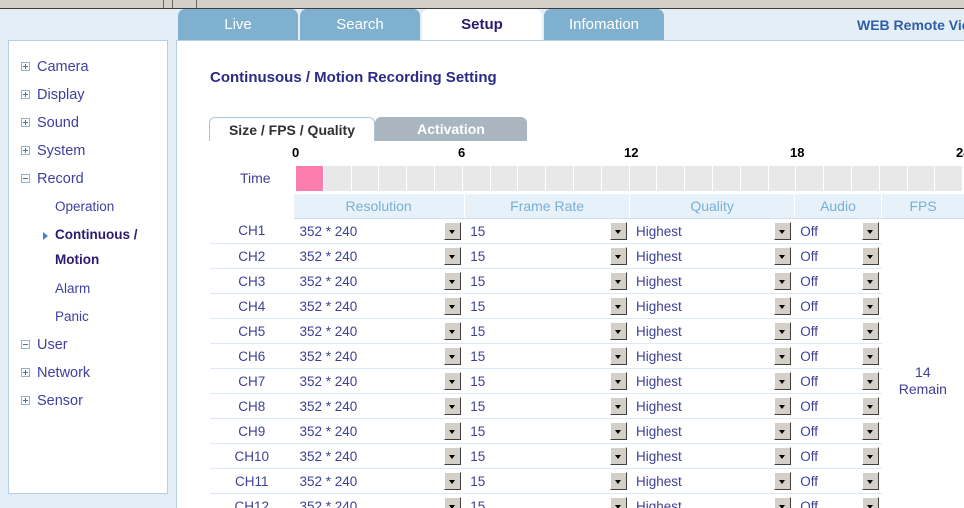 Image resolution: width=964 pixels, height=508 pixels. Describe the element at coordinates (88, 151) in the screenshot. I see `sidebar-item-system: System` at that location.